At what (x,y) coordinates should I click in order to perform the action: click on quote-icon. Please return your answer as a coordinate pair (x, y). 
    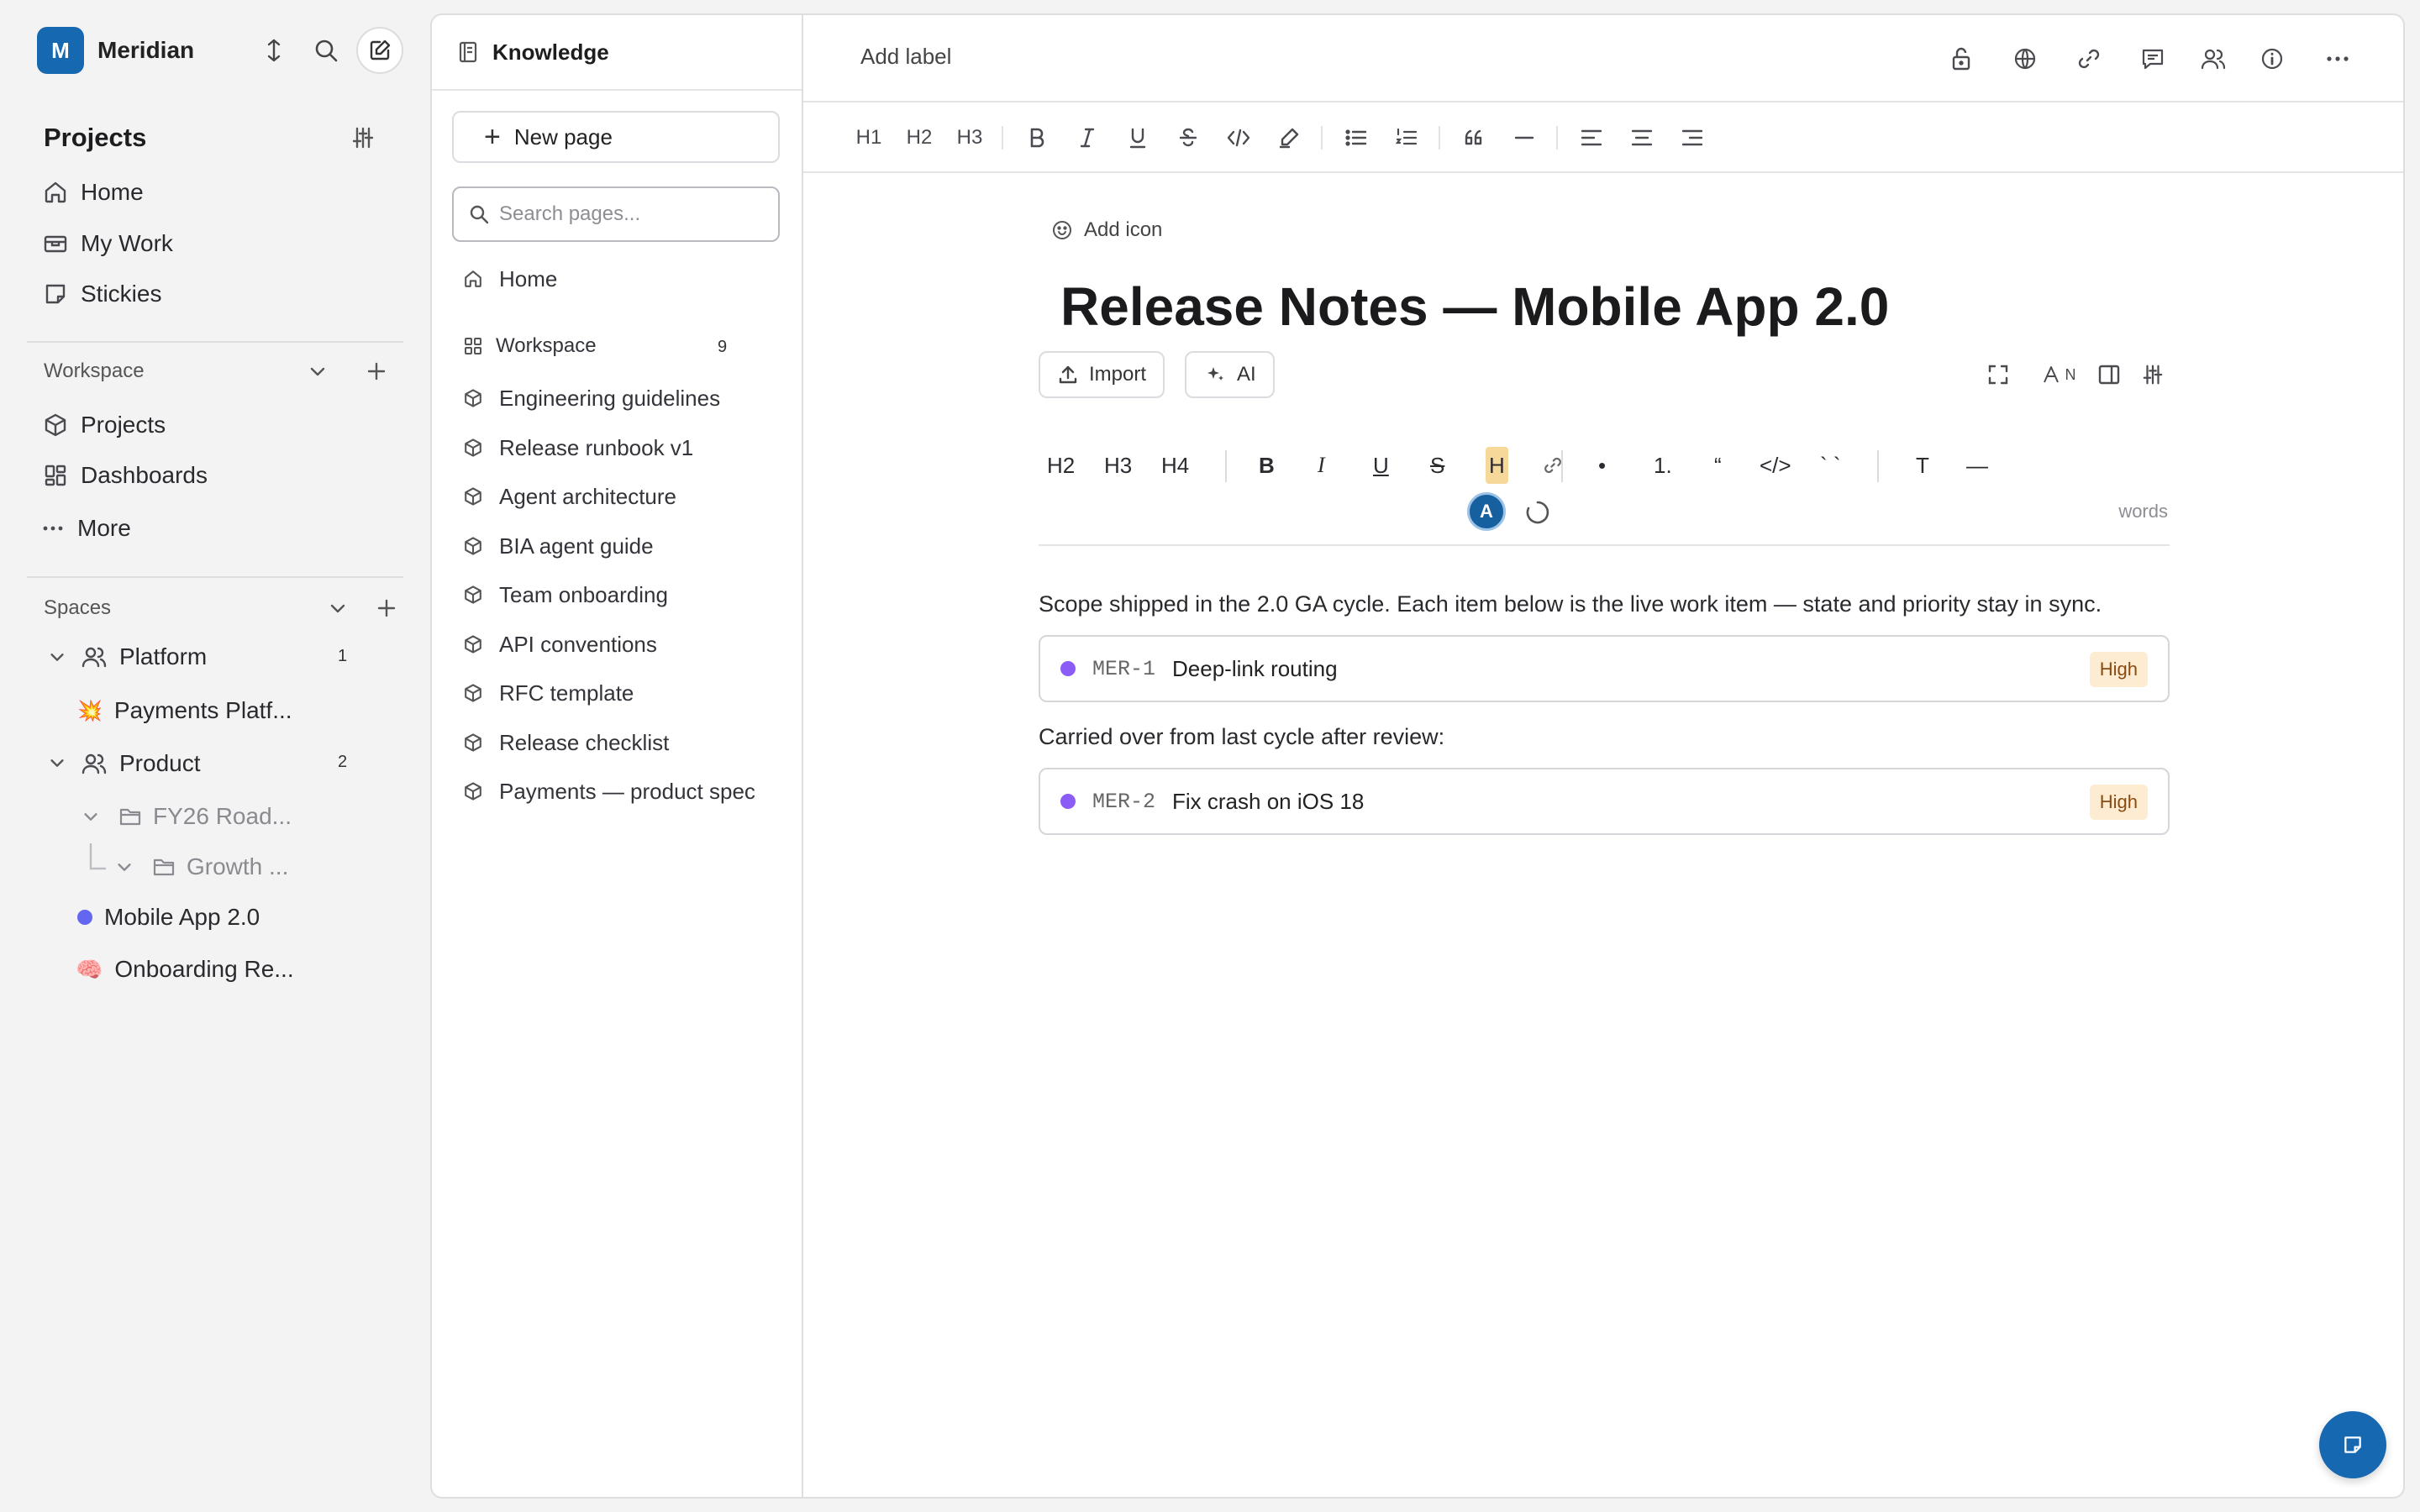
    Looking at the image, I should click on (1474, 137).